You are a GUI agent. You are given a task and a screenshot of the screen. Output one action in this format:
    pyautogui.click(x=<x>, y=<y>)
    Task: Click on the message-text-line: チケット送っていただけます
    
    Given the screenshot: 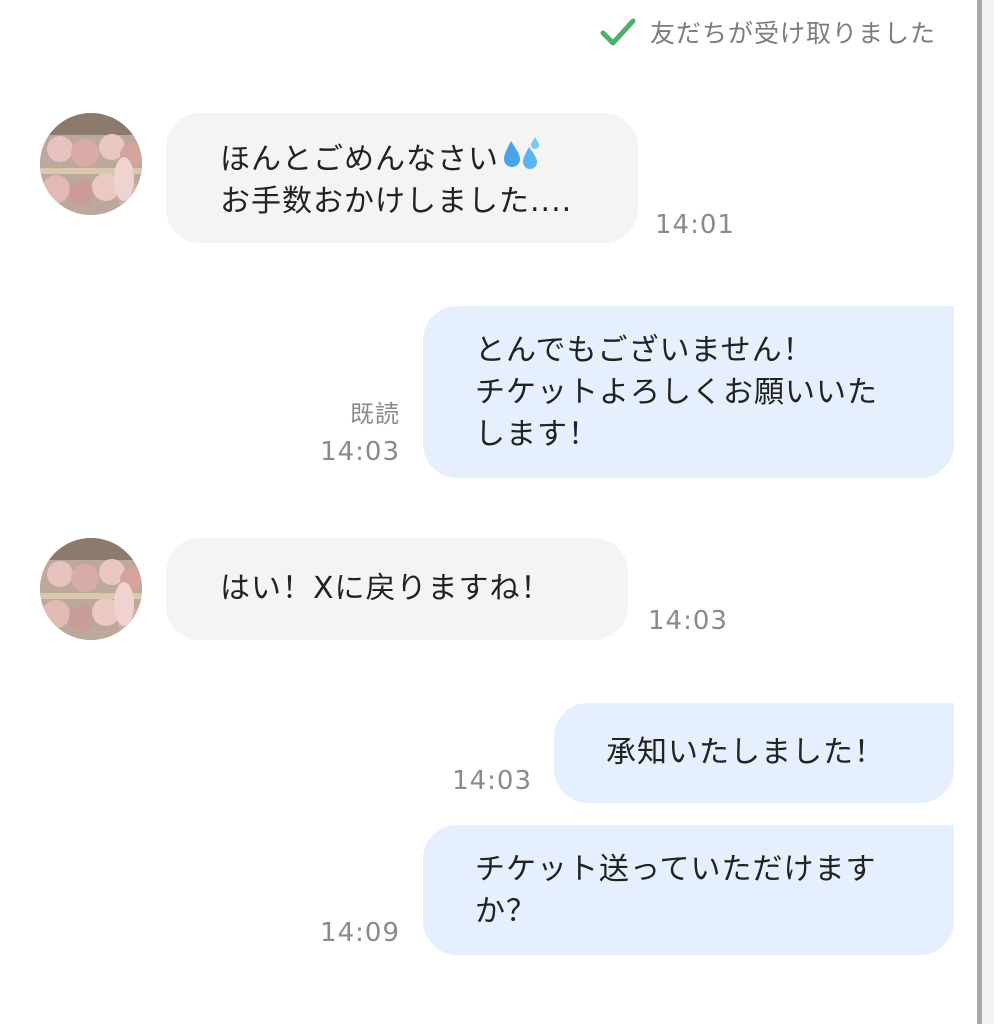 What is the action you would take?
    pyautogui.click(x=676, y=869)
    